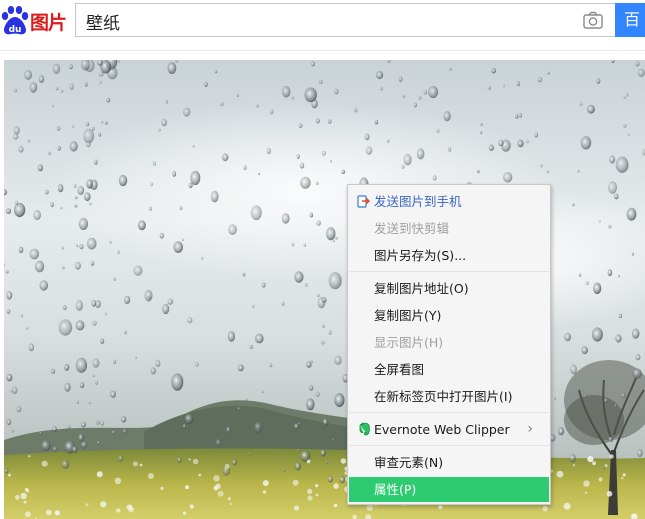 The height and width of the screenshot is (519, 645). Describe the element at coordinates (442, 429) in the screenshot. I see `menu-item-label: Evernote Web Clipper` at that location.